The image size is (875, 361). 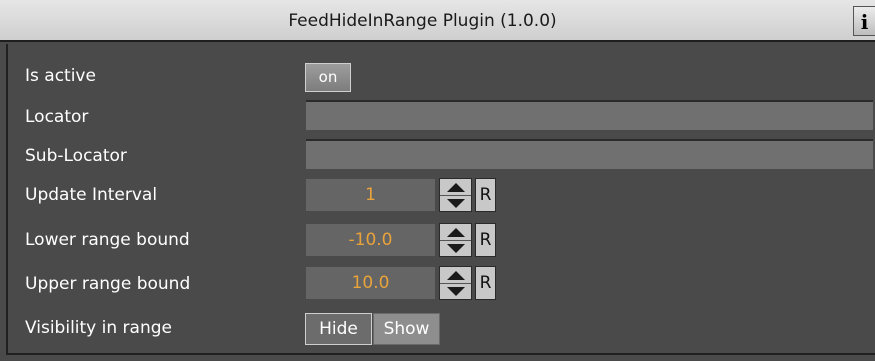 I want to click on lower-range-bound-reset-button: R, so click(x=485, y=240).